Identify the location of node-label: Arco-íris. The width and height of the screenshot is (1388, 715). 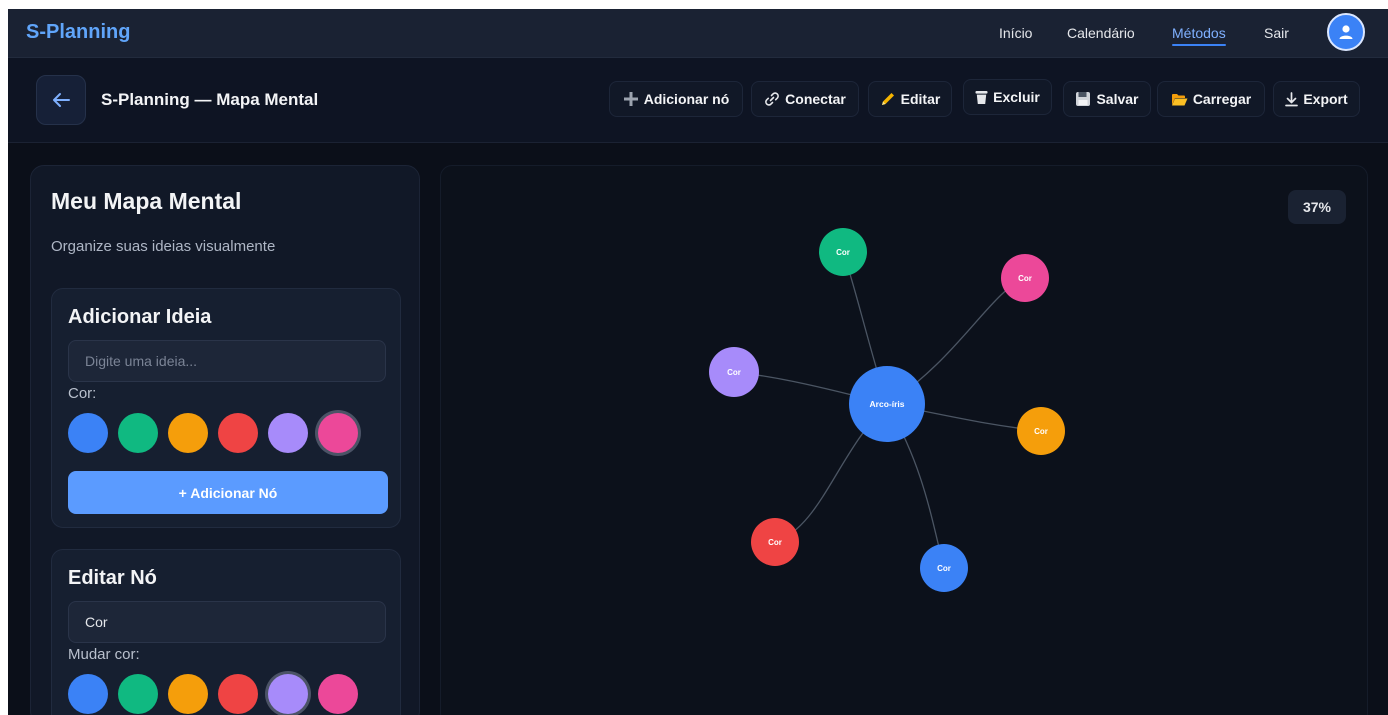
(887, 404).